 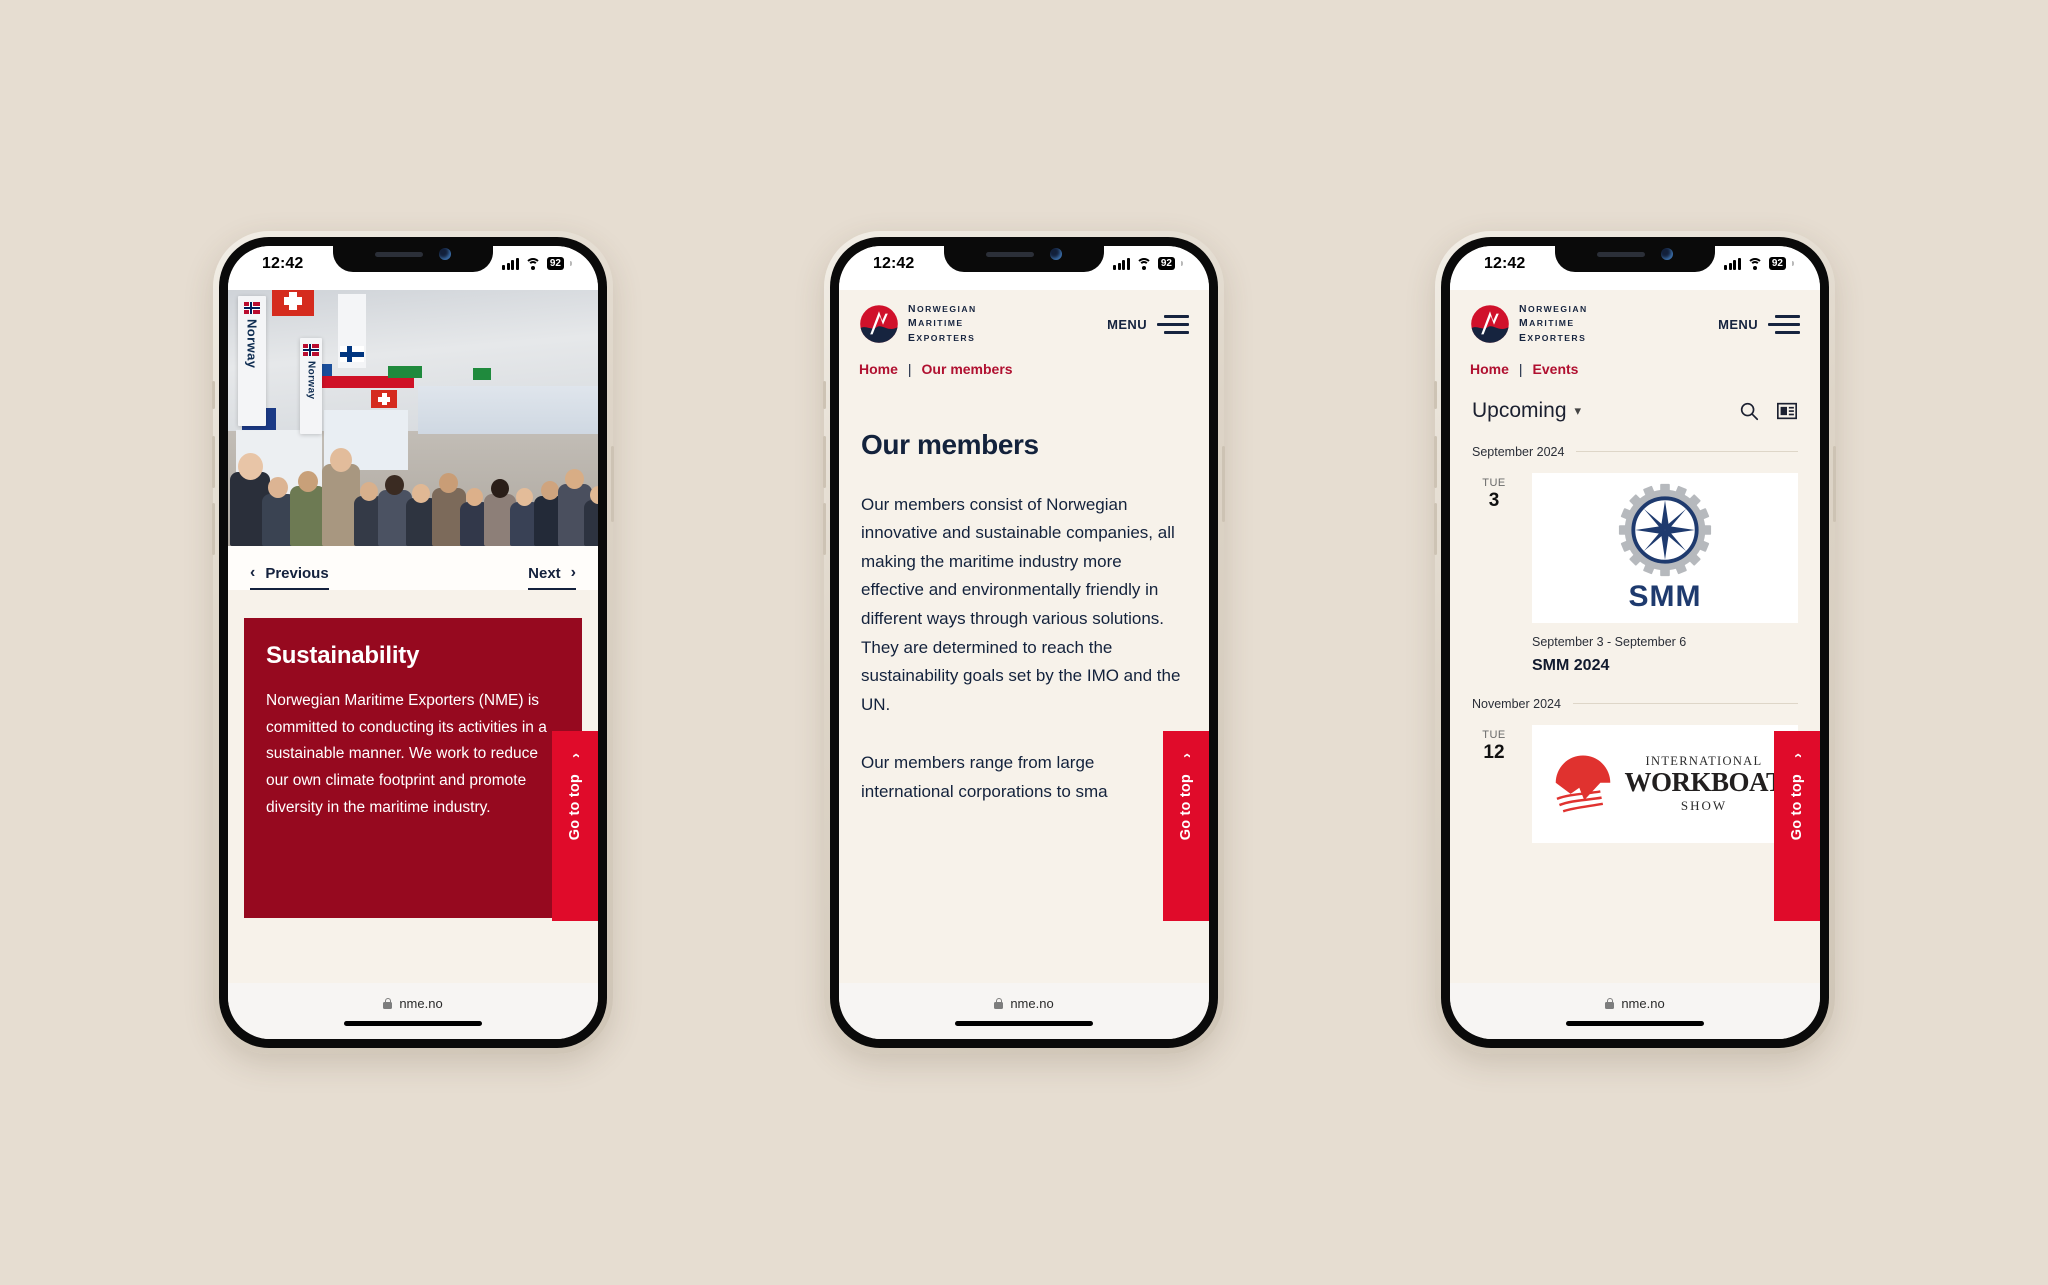 What do you see at coordinates (482, 374) in the screenshot?
I see `exit-sign-far` at bounding box center [482, 374].